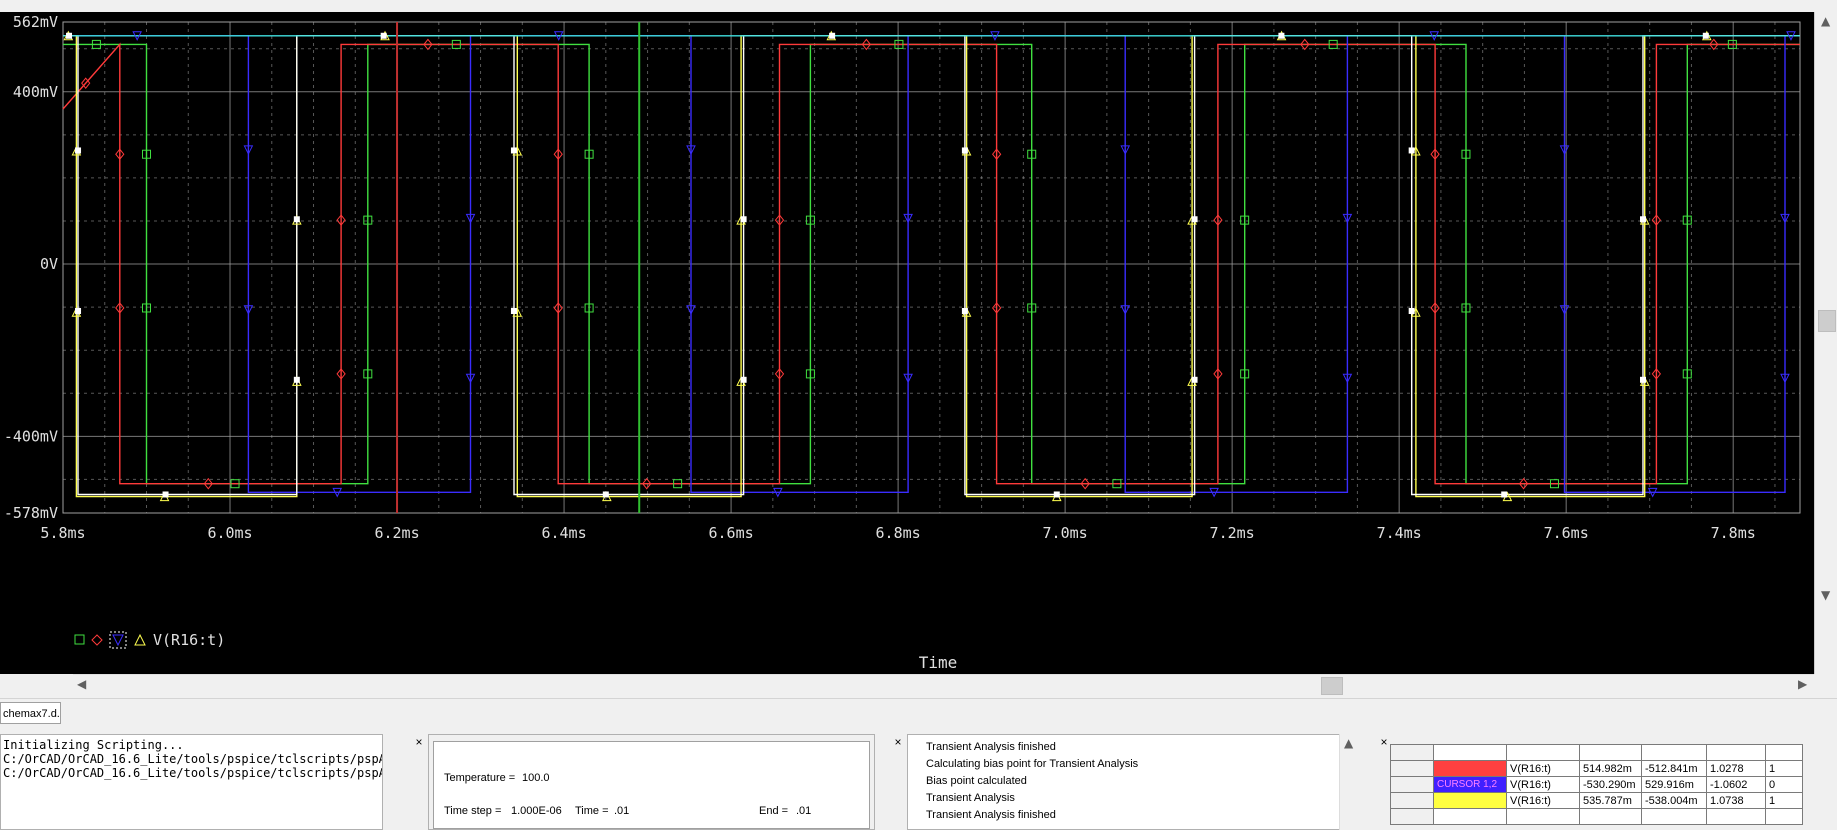 The height and width of the screenshot is (830, 1837). I want to click on cursor1-value: 514.982m, so click(1610, 768).